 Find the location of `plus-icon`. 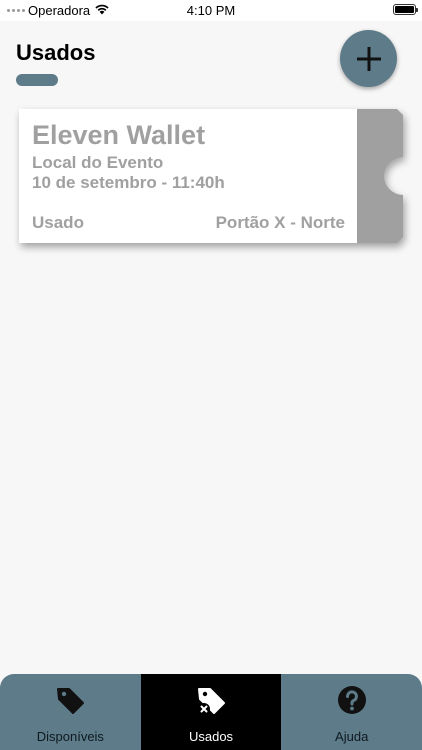

plus-icon is located at coordinates (368, 58).